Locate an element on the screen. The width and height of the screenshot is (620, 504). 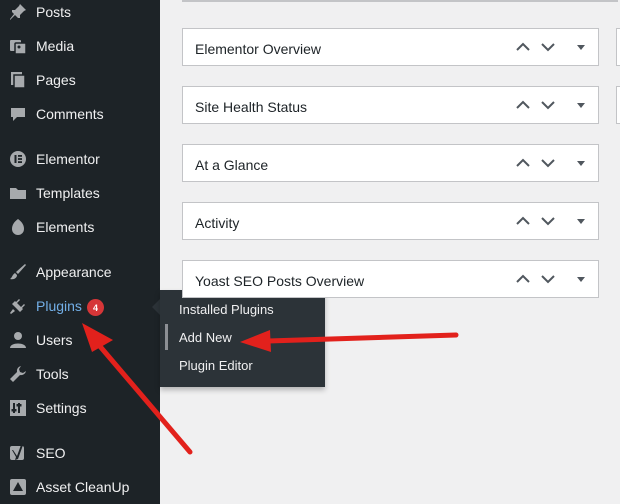
sidebar-item-elementor: Elementor is located at coordinates (80, 159).